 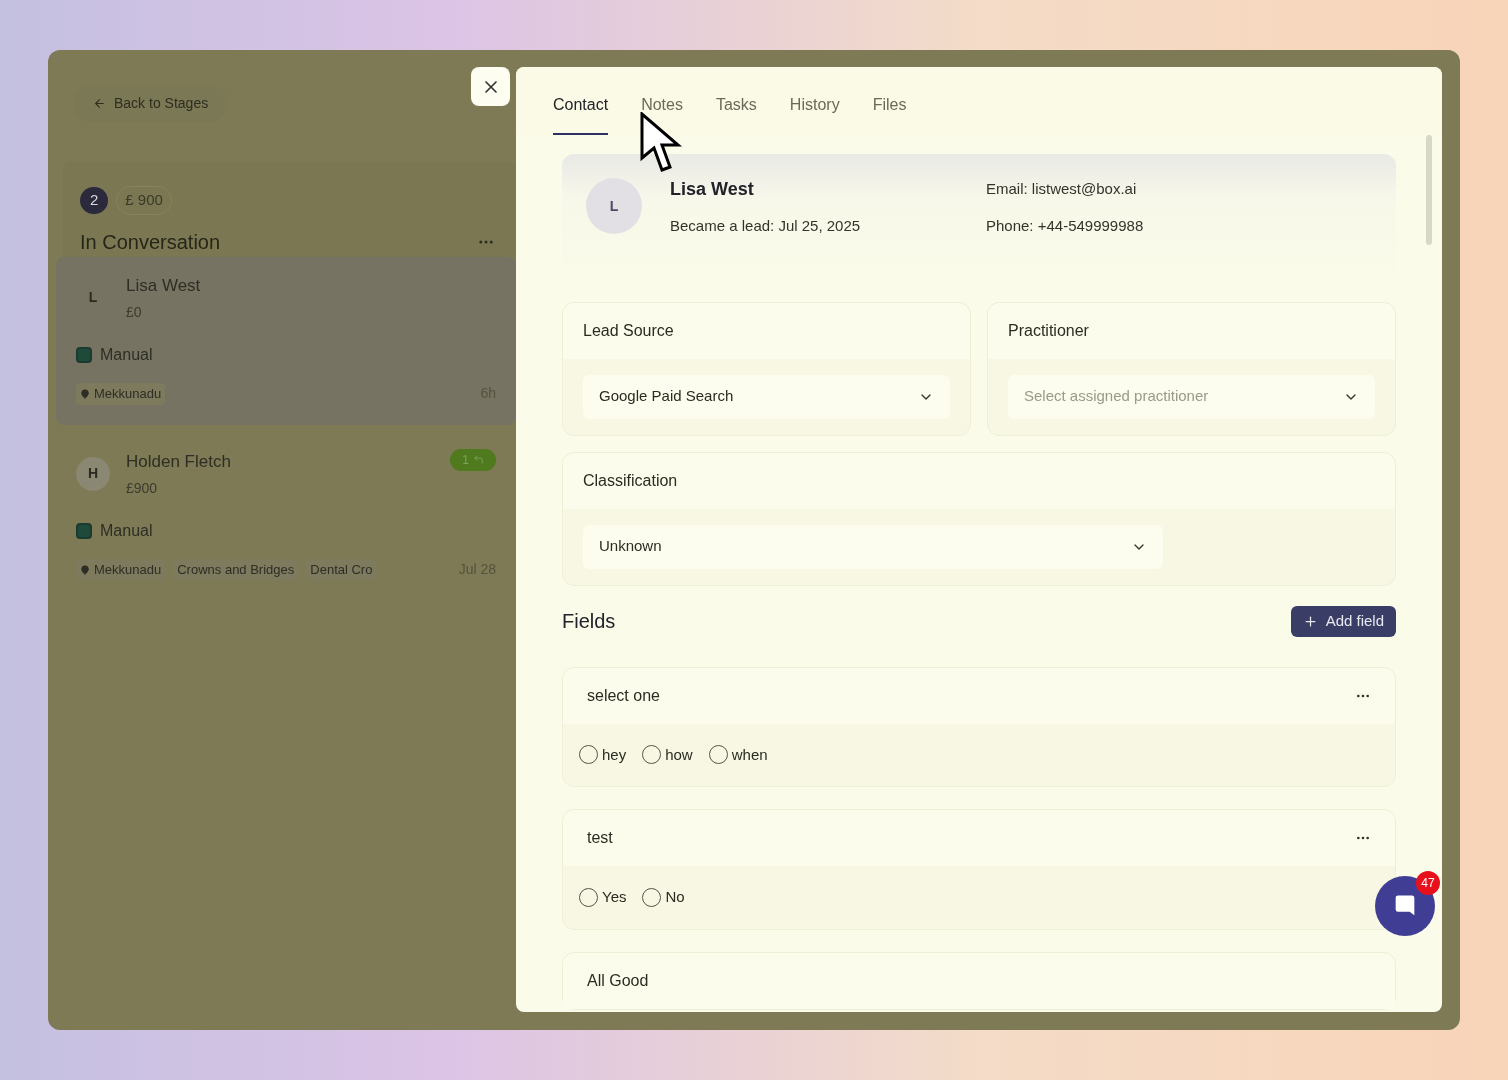 What do you see at coordinates (1062, 189) in the screenshot?
I see `contact-email: Email: listwest@box.ai` at bounding box center [1062, 189].